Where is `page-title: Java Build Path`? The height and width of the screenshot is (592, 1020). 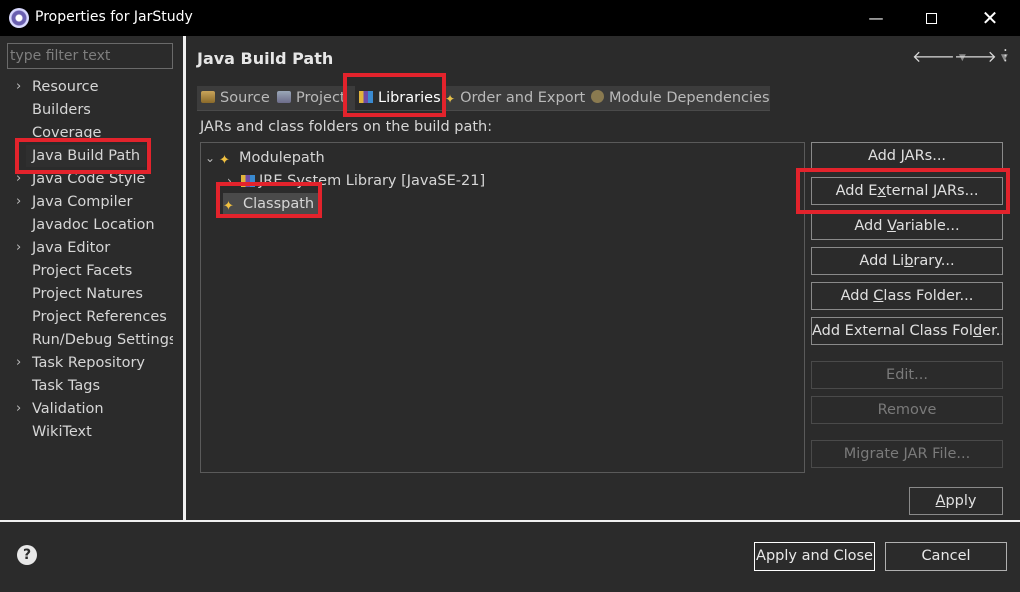 page-title: Java Build Path is located at coordinates (265, 58).